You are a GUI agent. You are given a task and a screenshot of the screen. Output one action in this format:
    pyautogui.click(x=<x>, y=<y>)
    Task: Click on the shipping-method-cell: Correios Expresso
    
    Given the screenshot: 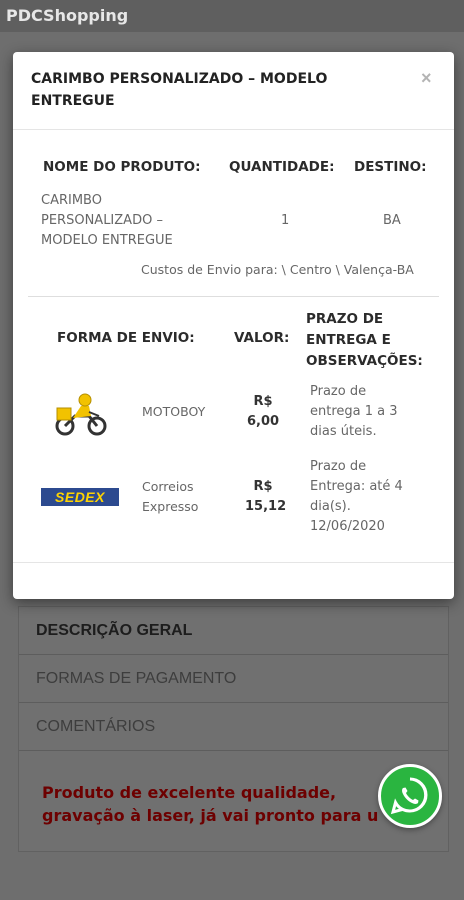 What is the action you would take?
    pyautogui.click(x=170, y=497)
    